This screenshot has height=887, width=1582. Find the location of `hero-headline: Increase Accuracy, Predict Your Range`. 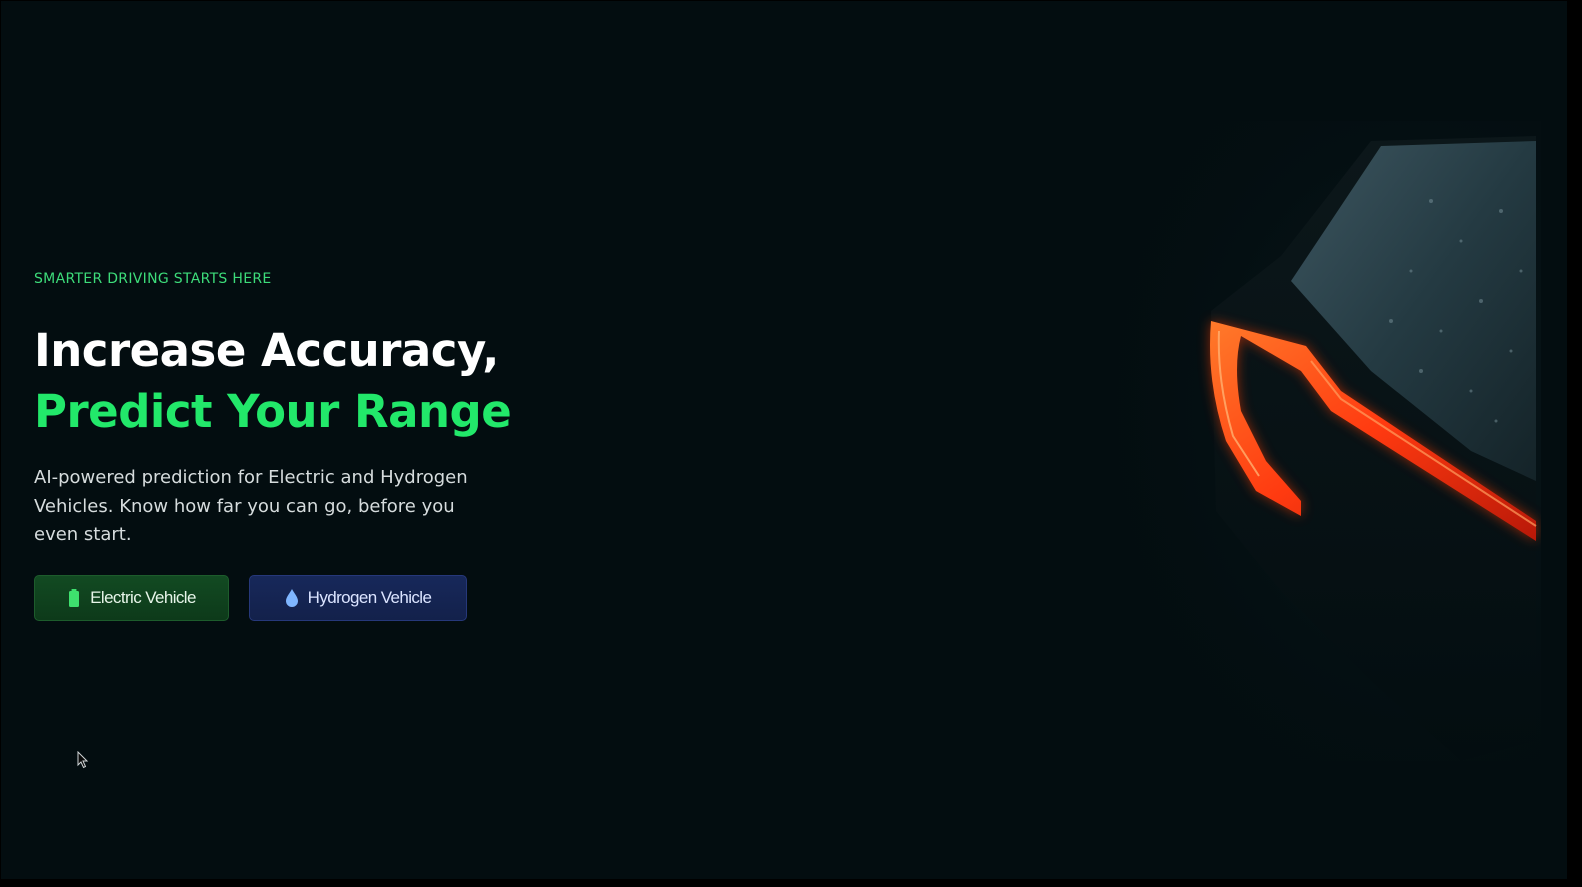

hero-headline: Increase Accuracy, Predict Your Range is located at coordinates (294, 381).